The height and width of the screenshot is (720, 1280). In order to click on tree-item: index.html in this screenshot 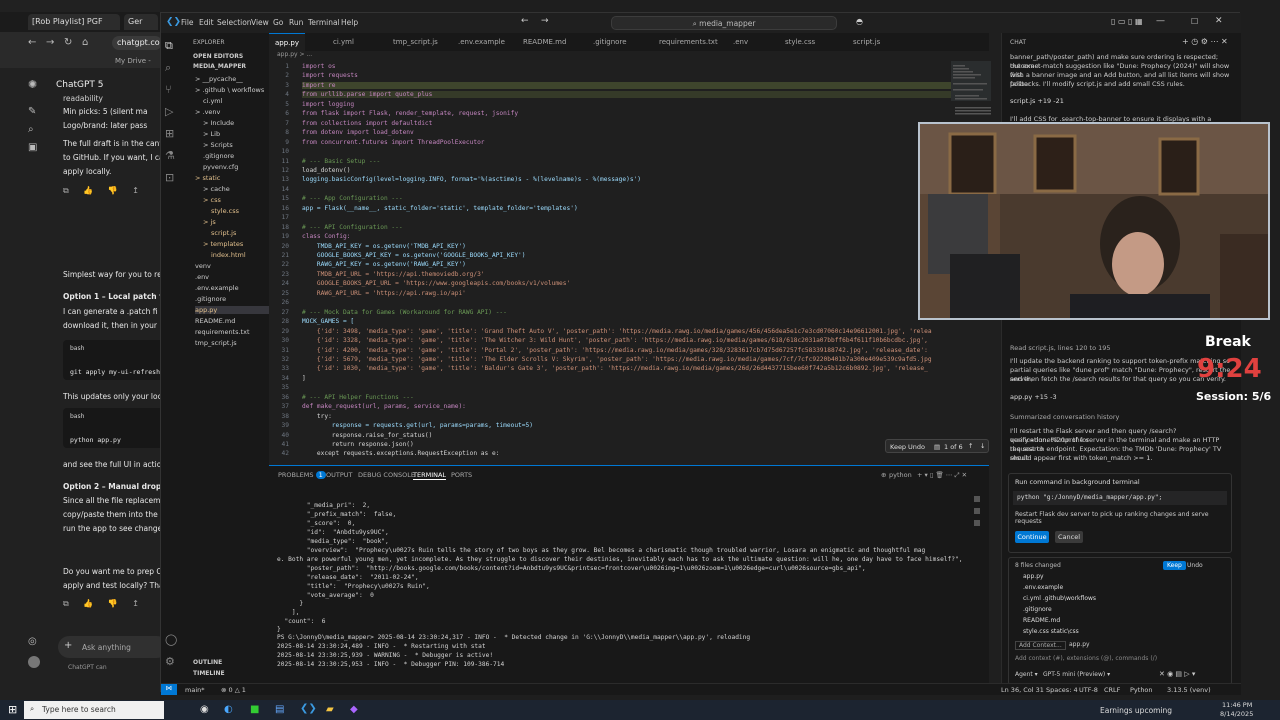, I will do `click(228, 255)`.